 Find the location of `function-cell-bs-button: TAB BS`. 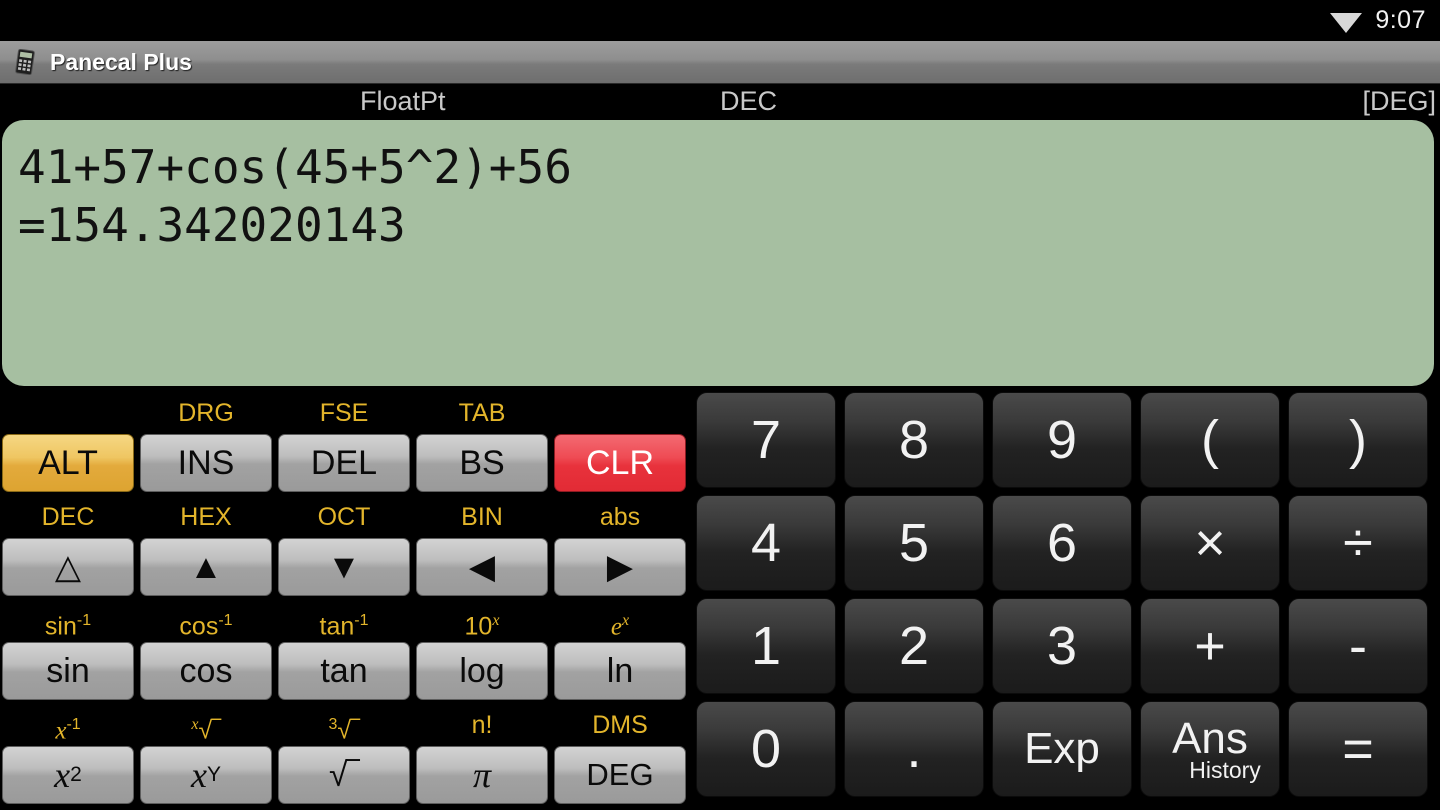

function-cell-bs-button: TAB BS is located at coordinates (482, 444).